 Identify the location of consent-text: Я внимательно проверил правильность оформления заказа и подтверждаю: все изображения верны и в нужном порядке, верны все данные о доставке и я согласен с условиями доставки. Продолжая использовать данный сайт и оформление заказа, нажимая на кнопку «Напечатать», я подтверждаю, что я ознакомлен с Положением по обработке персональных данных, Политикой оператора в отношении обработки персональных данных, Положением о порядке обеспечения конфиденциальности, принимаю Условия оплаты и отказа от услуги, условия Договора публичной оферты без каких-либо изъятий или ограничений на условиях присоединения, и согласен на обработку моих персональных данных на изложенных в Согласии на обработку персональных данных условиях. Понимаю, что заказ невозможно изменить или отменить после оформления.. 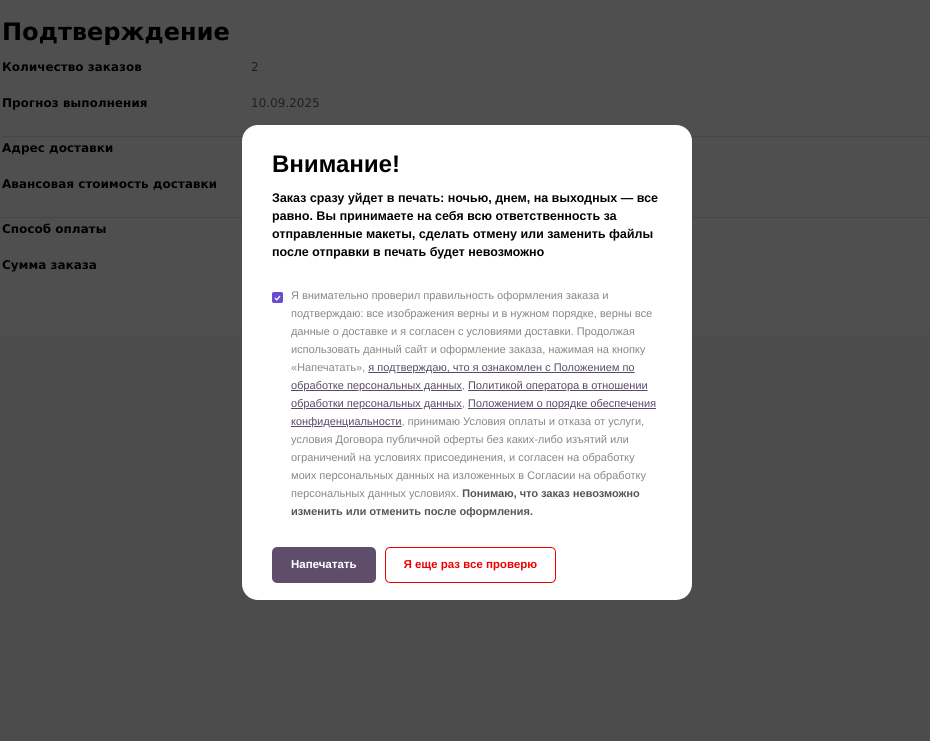
(474, 404).